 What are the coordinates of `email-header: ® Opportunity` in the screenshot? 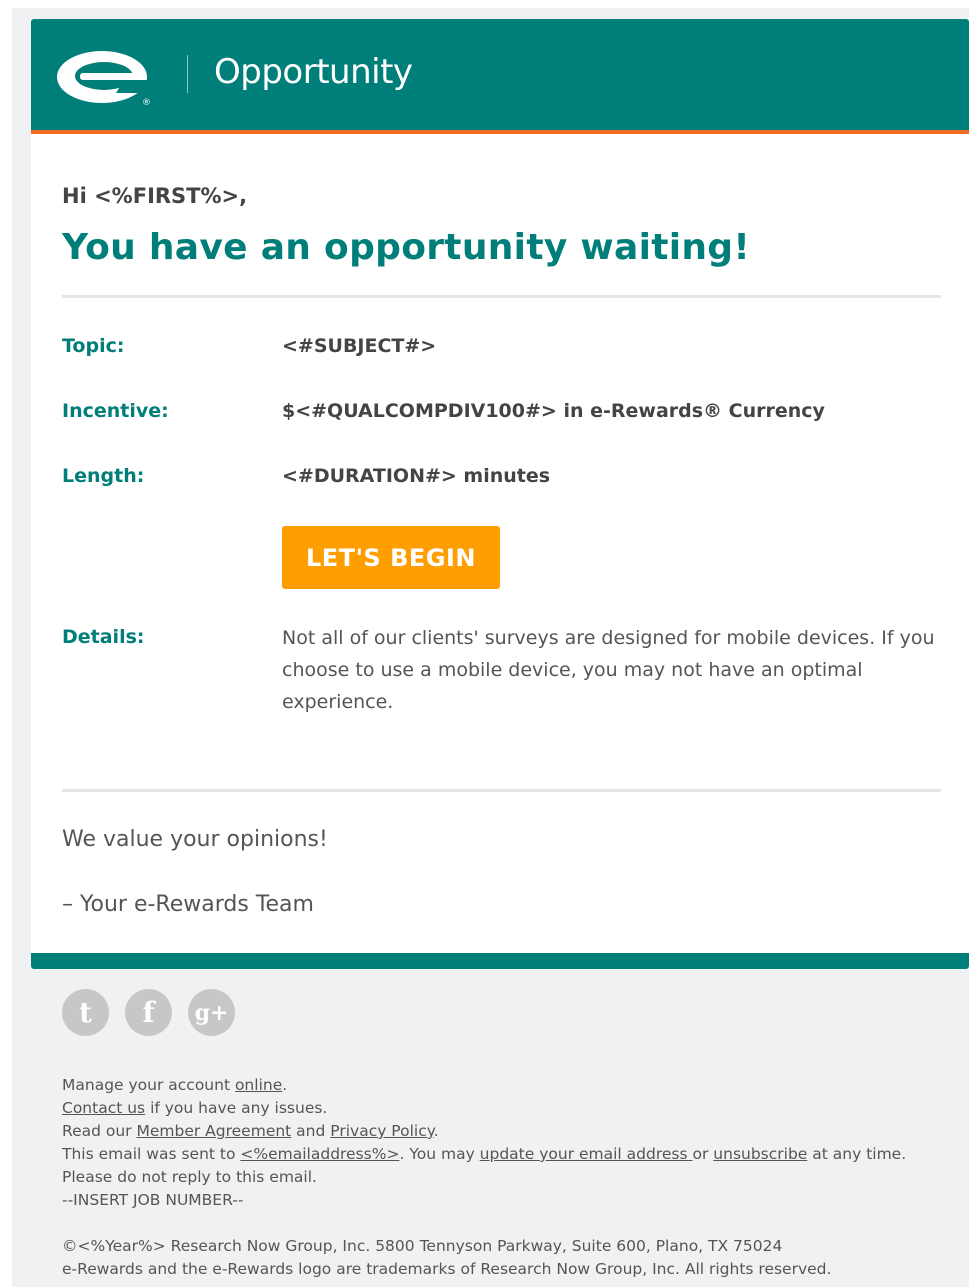 It's located at (500, 74).